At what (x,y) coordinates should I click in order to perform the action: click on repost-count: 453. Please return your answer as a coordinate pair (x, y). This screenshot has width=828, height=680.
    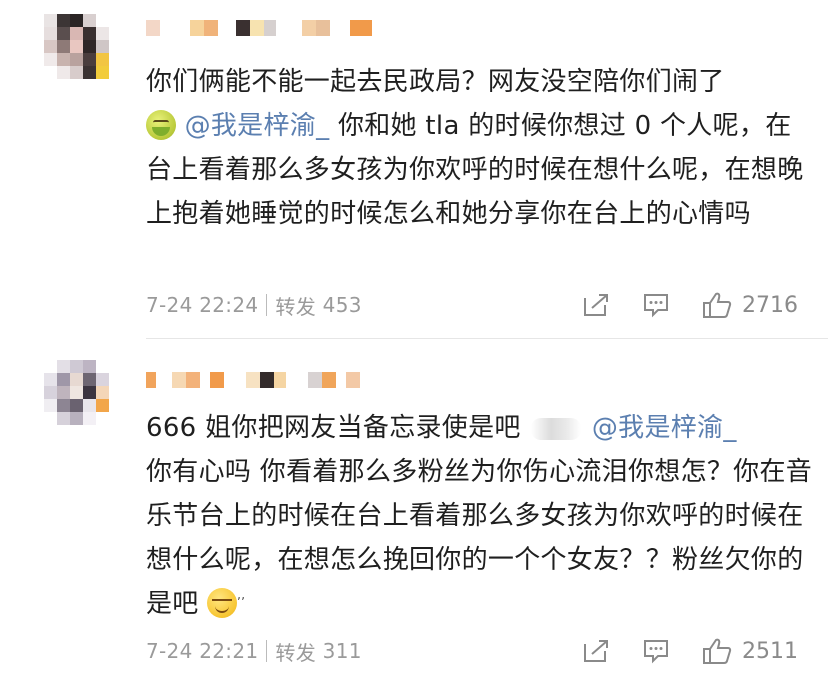
    Looking at the image, I should click on (342, 305).